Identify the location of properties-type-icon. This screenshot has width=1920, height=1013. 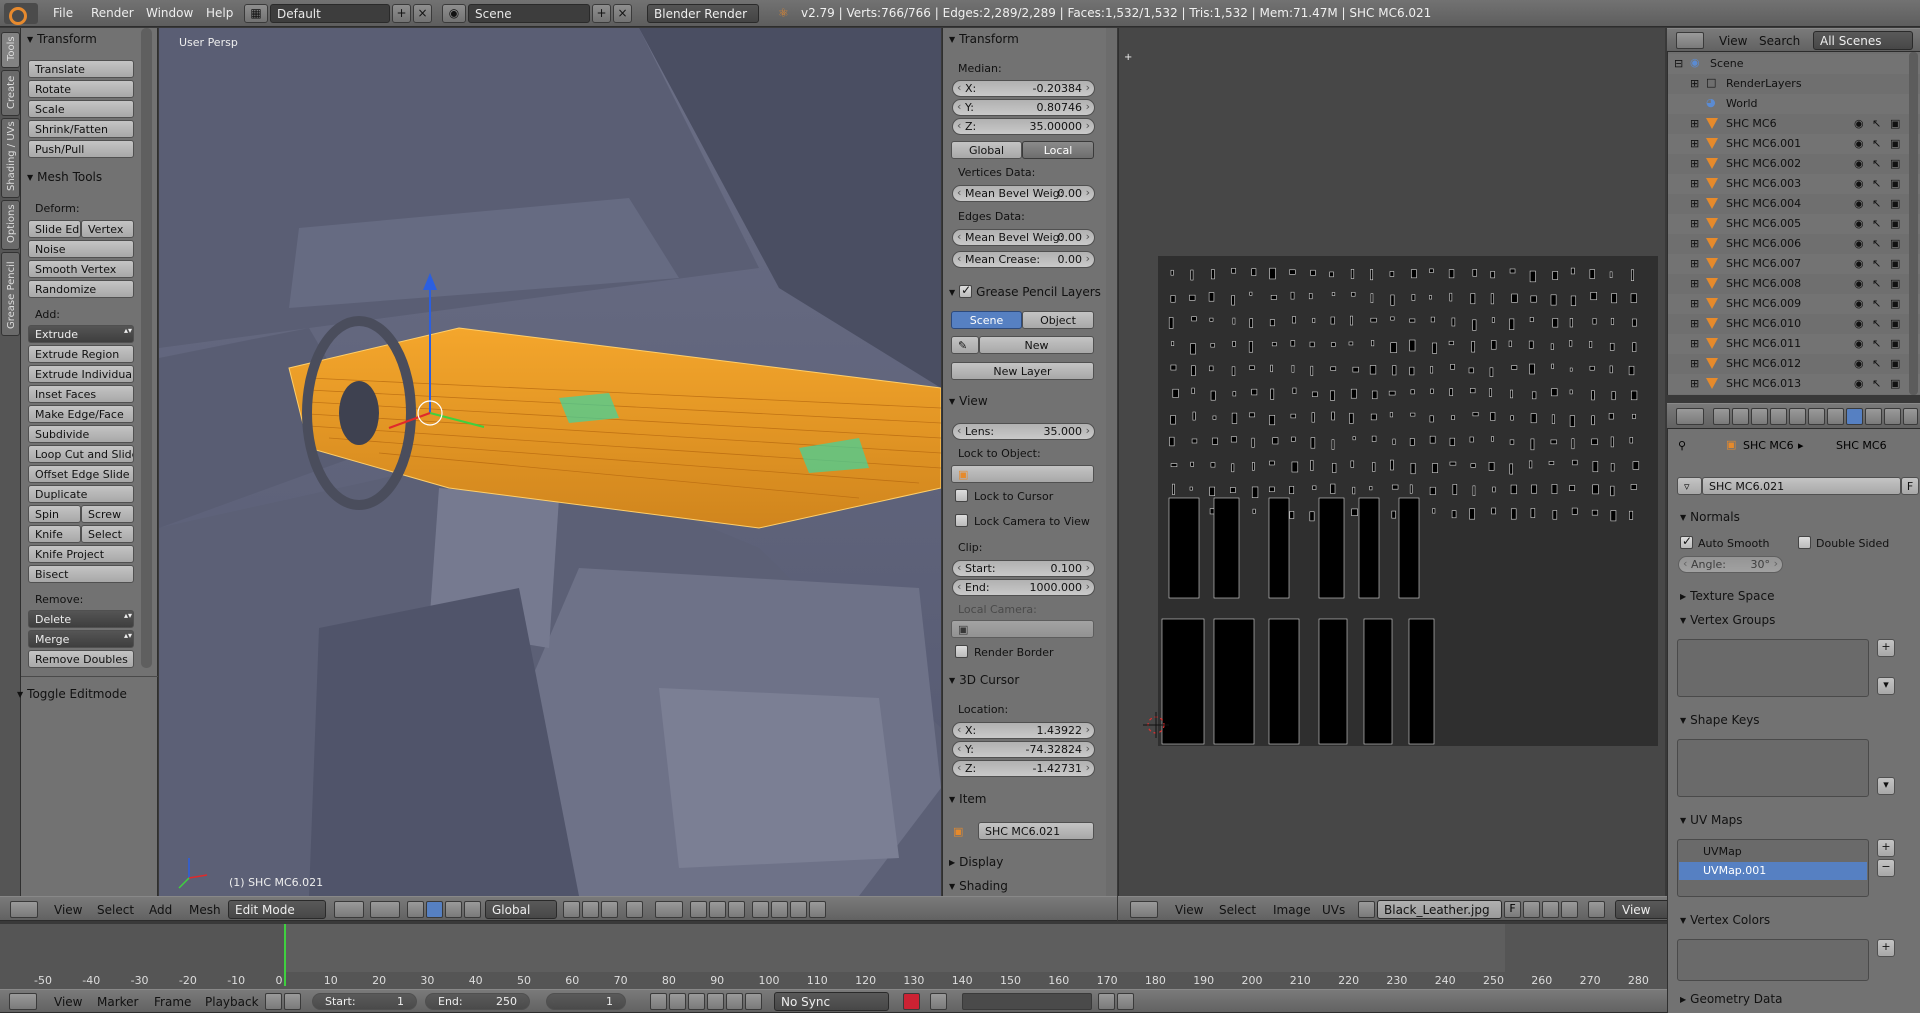
(1690, 416).